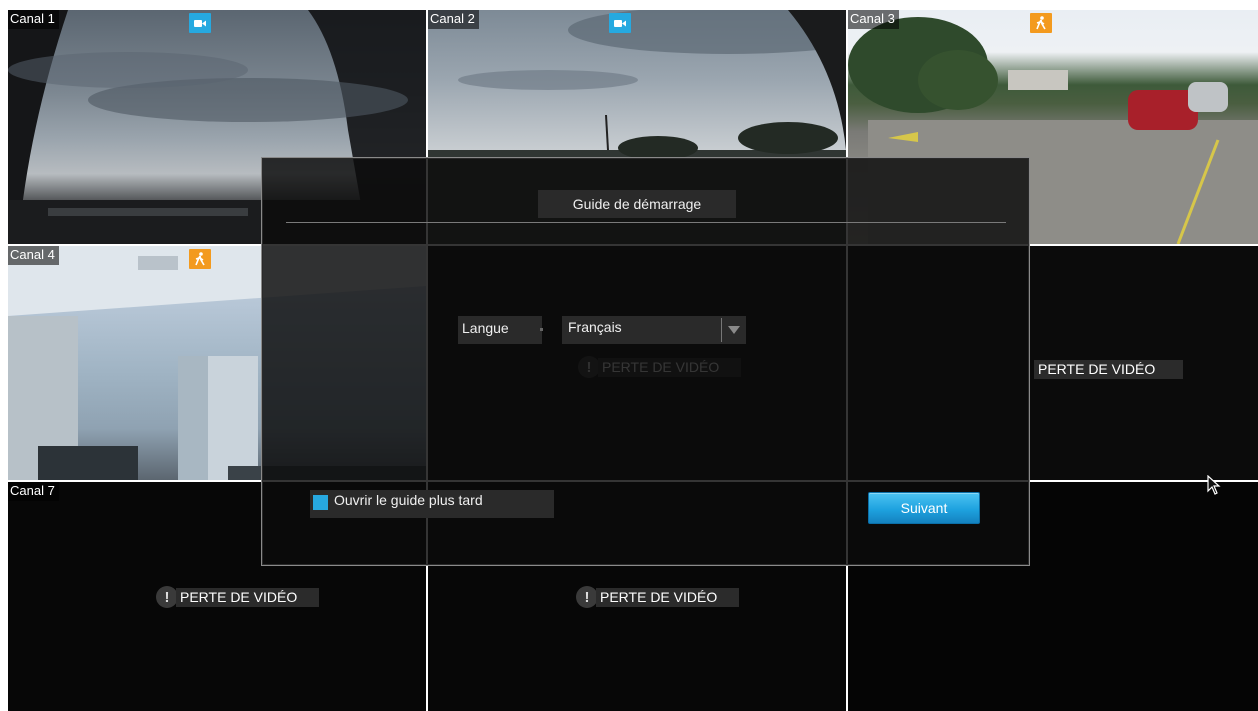 This screenshot has height=711, width=1258. I want to click on dialog-title: Guide de démarrage, so click(637, 204).